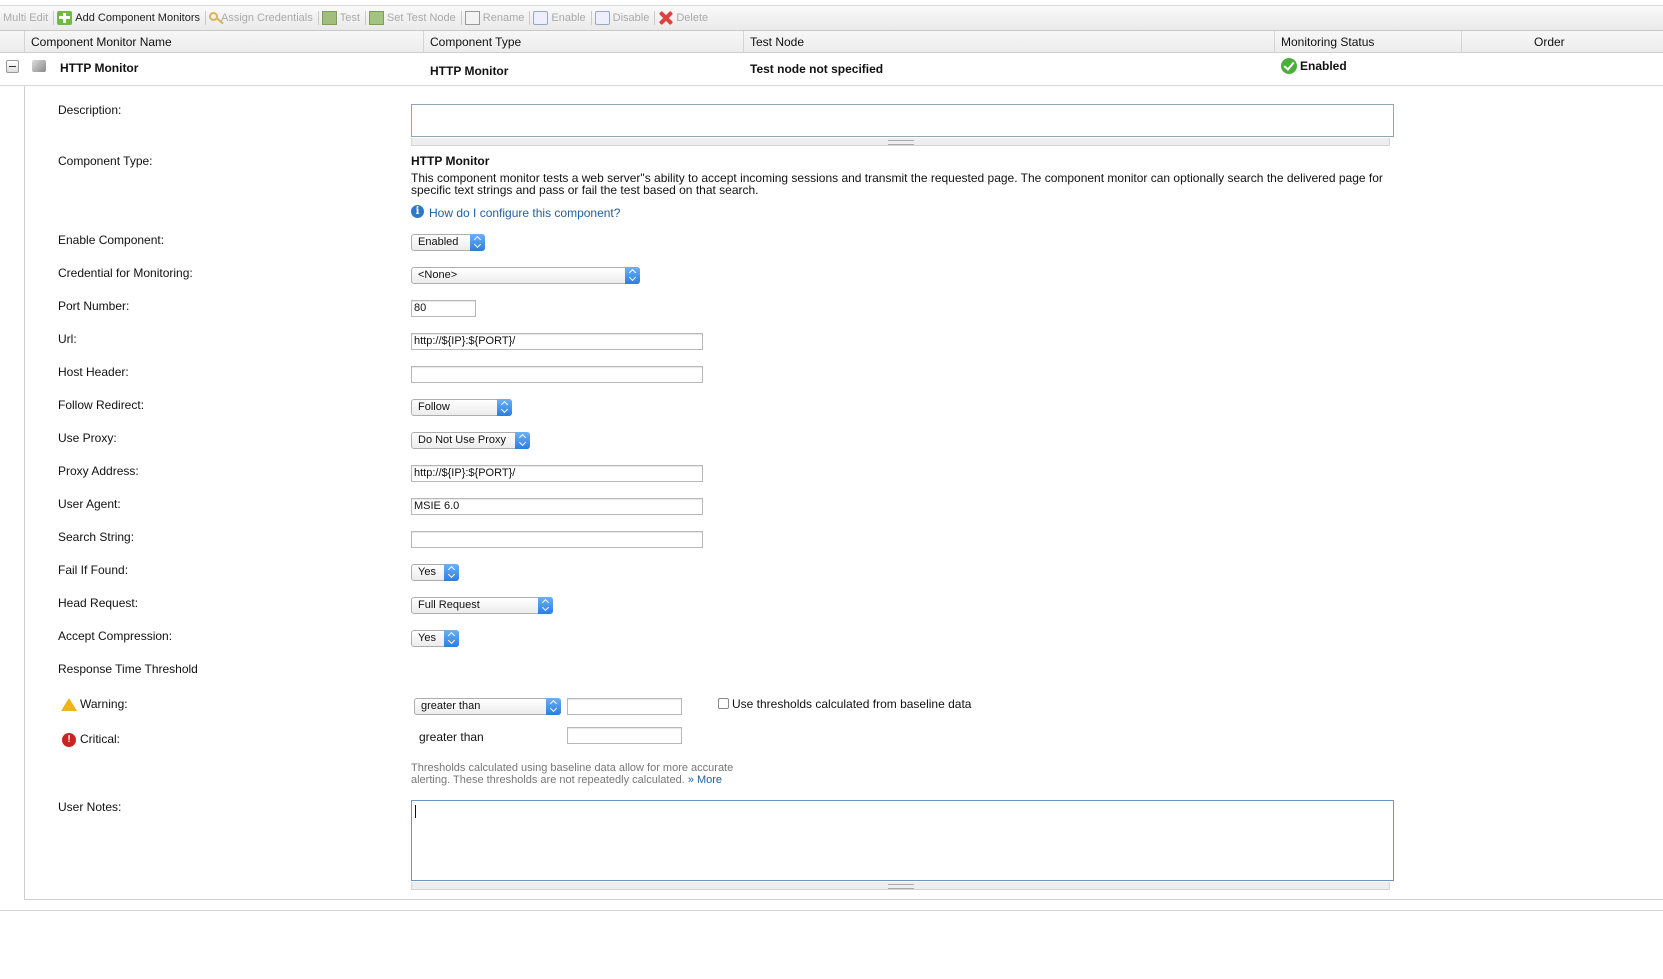  I want to click on user-notes-resize-handle, so click(900, 886).